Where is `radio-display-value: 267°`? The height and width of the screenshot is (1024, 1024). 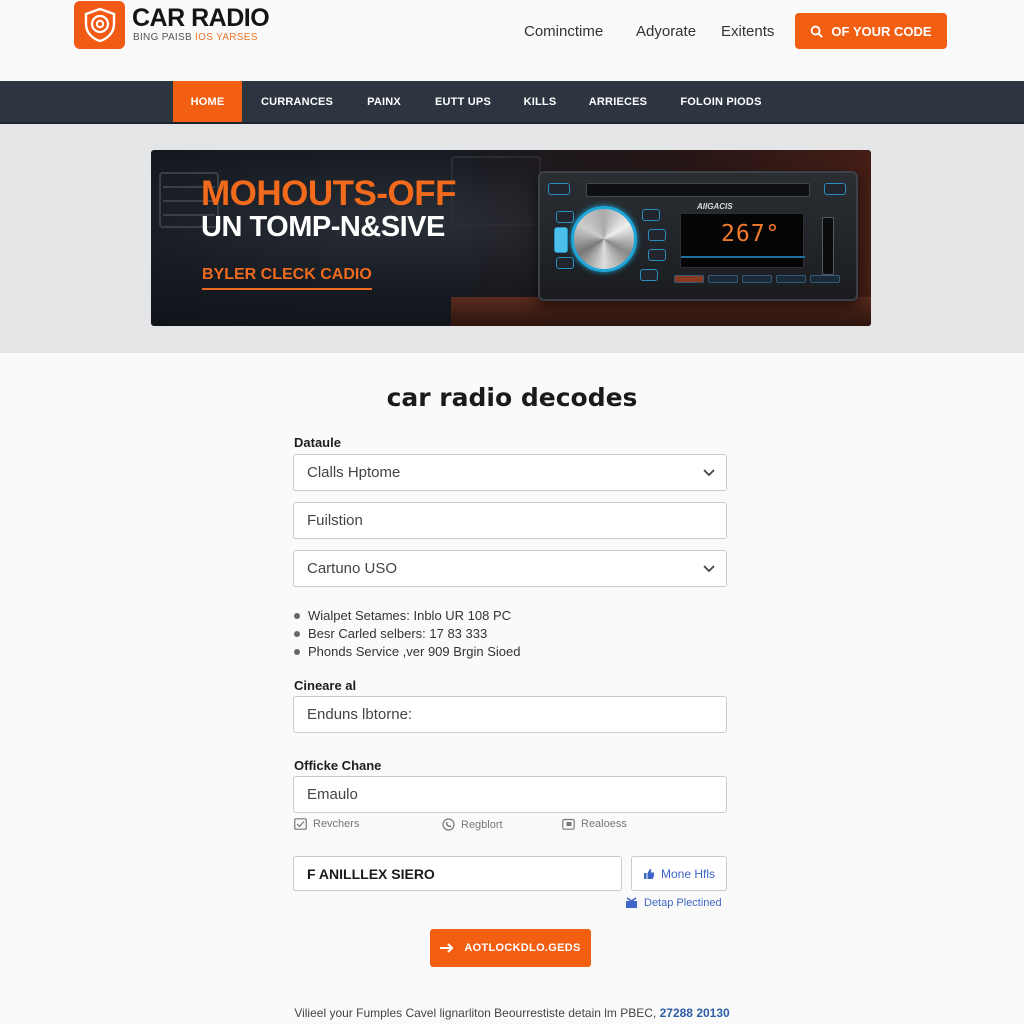
radio-display-value: 267° is located at coordinates (751, 234).